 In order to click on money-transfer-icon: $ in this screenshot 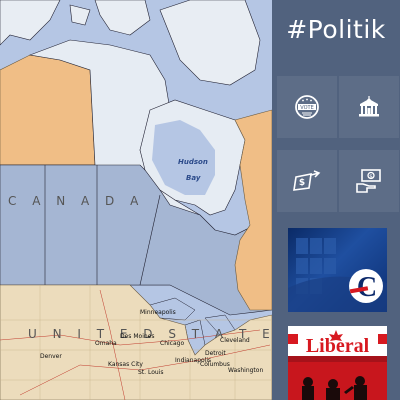, I will do `click(307, 180)`.